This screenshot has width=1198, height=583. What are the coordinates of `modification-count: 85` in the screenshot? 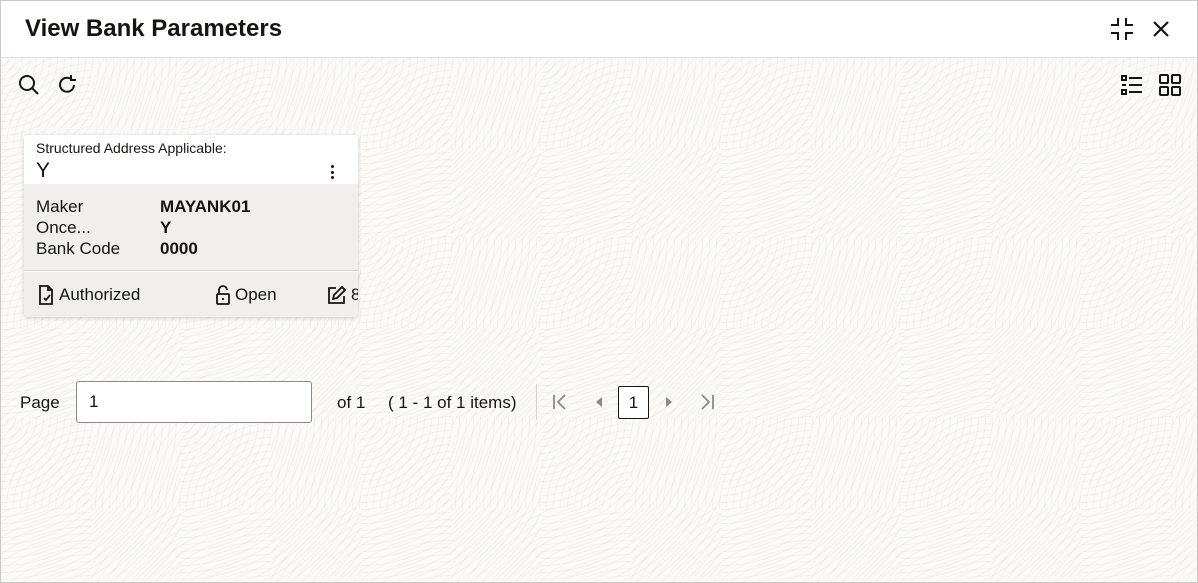 It's located at (342, 295).